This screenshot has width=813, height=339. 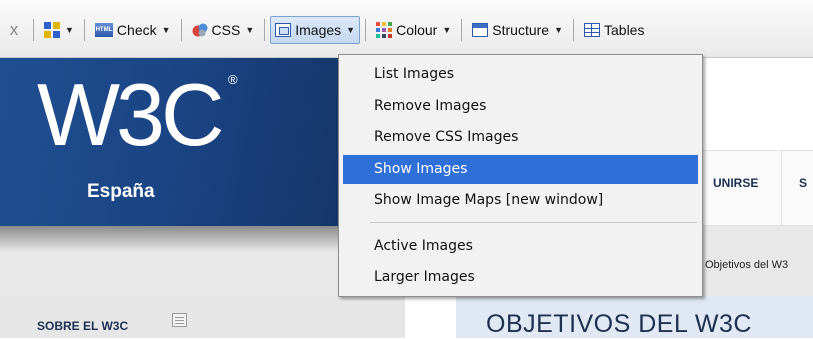 What do you see at coordinates (735, 183) in the screenshot?
I see `nav-item-unirse: UNIRSE` at bounding box center [735, 183].